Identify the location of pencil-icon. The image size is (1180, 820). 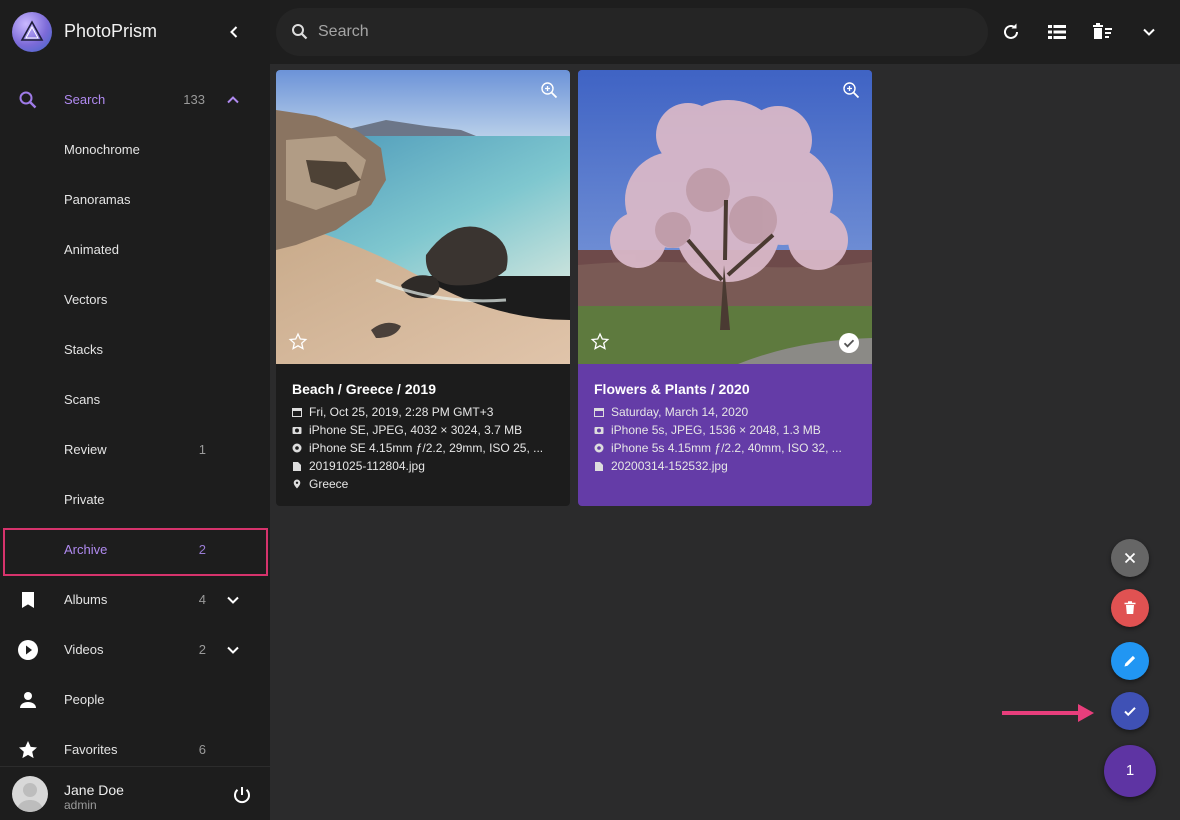
(1130, 661).